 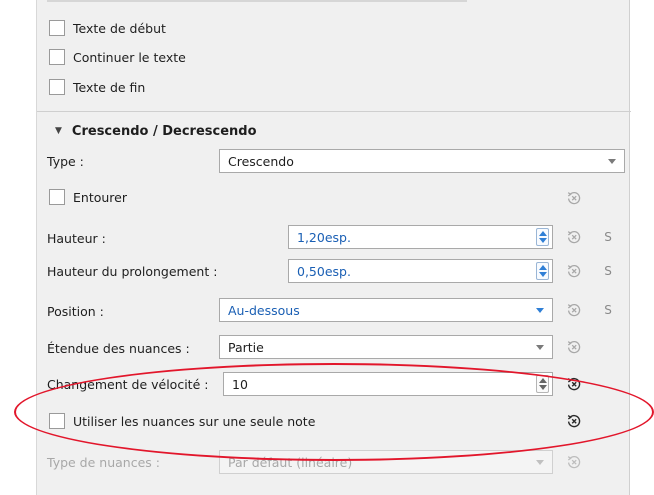 I want to click on end-text-label: Texte de fin, so click(x=109, y=87).